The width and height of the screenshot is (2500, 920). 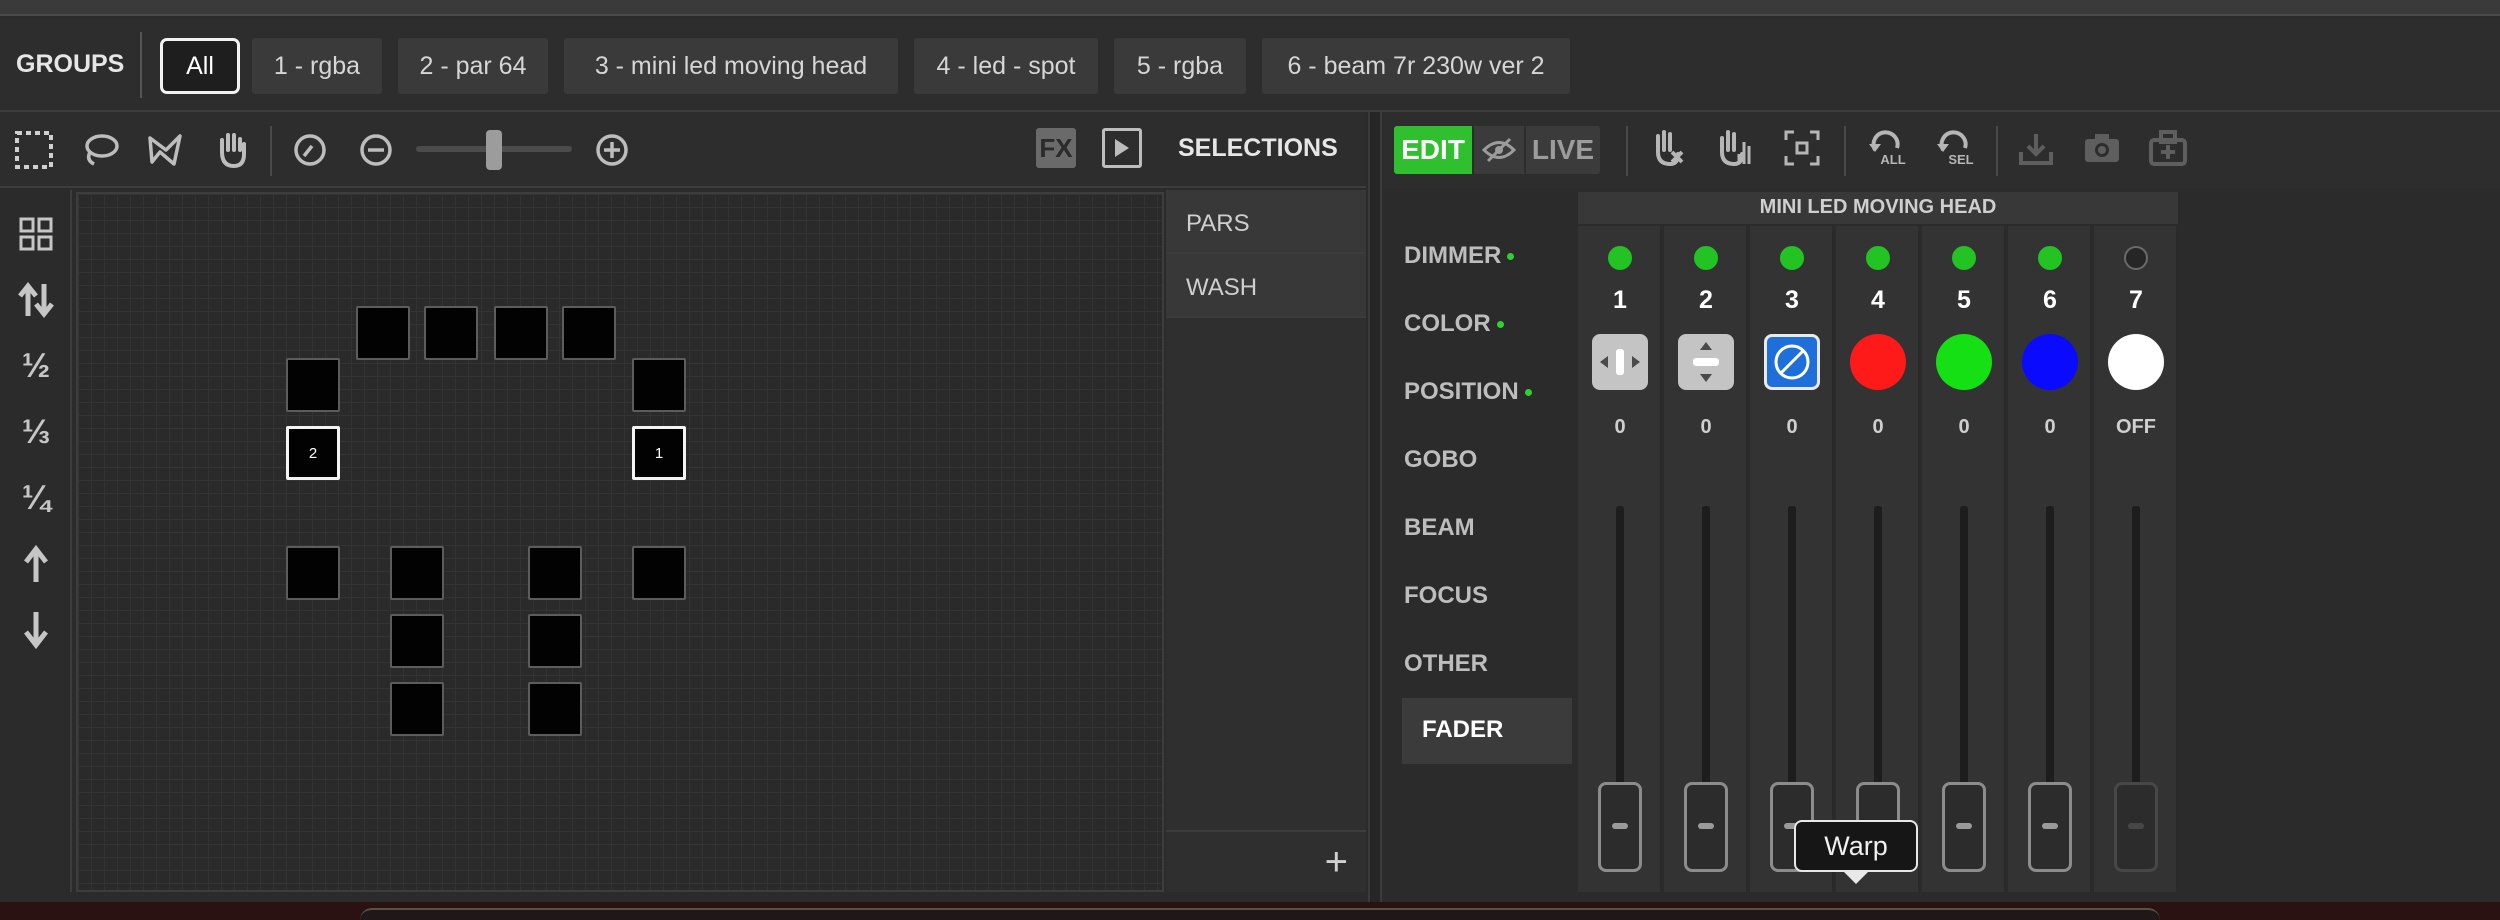 What do you see at coordinates (1461, 391) in the screenshot?
I see `category-label: POSITION` at bounding box center [1461, 391].